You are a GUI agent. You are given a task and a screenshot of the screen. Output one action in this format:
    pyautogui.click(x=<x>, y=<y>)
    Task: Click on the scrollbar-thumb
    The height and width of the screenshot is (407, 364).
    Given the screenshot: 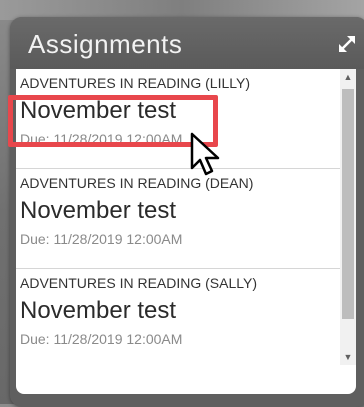 What is the action you would take?
    pyautogui.click(x=348, y=204)
    